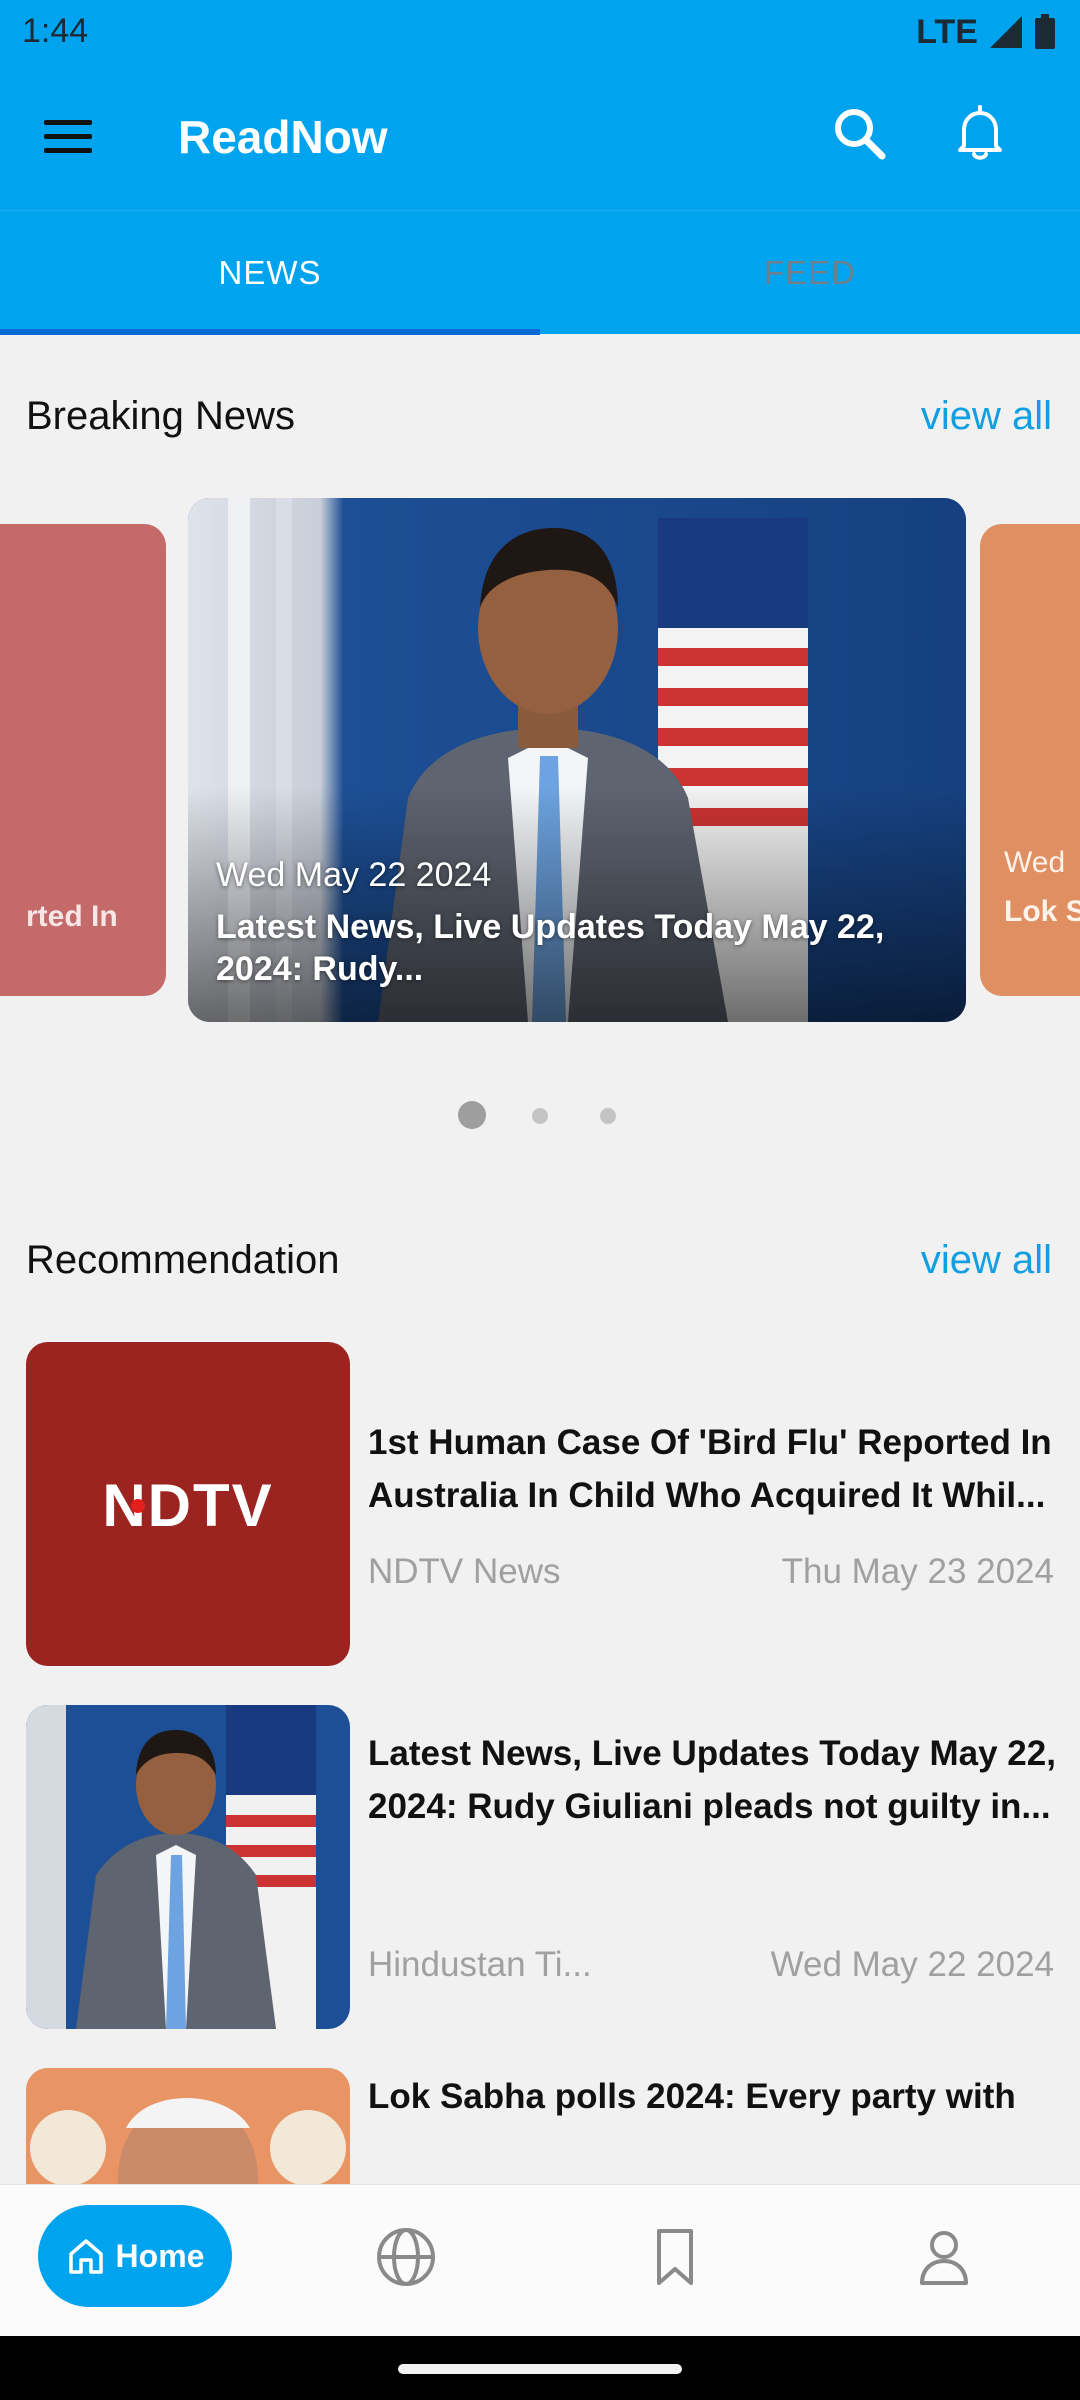  I want to click on bottom-navigation: Home, so click(540, 2260).